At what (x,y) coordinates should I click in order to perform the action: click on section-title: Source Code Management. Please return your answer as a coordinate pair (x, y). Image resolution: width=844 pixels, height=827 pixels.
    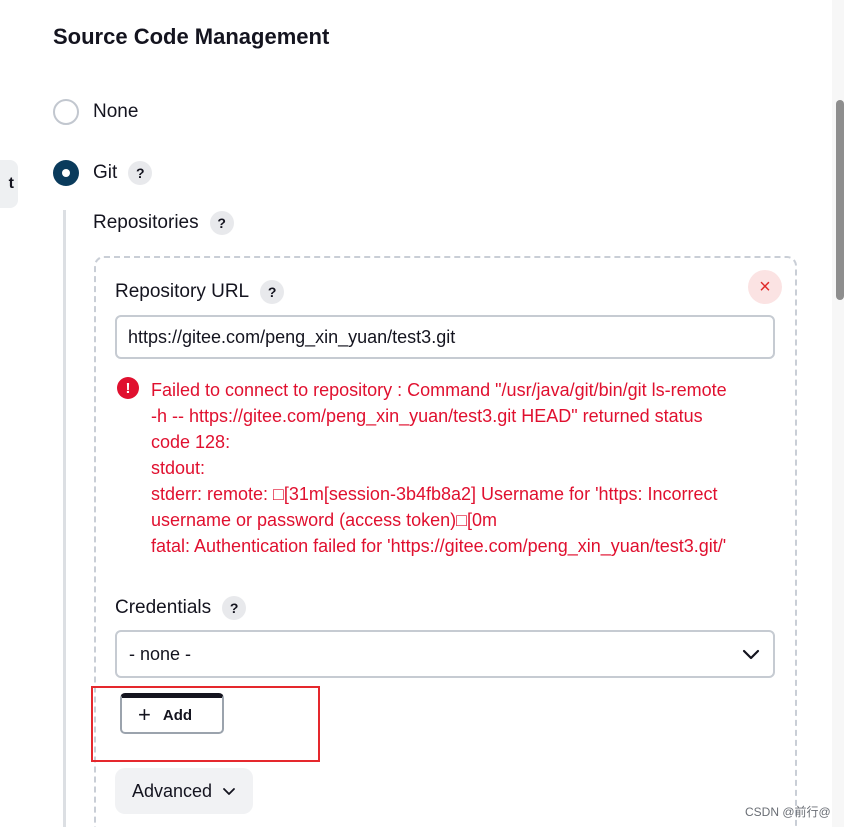
    Looking at the image, I should click on (191, 36).